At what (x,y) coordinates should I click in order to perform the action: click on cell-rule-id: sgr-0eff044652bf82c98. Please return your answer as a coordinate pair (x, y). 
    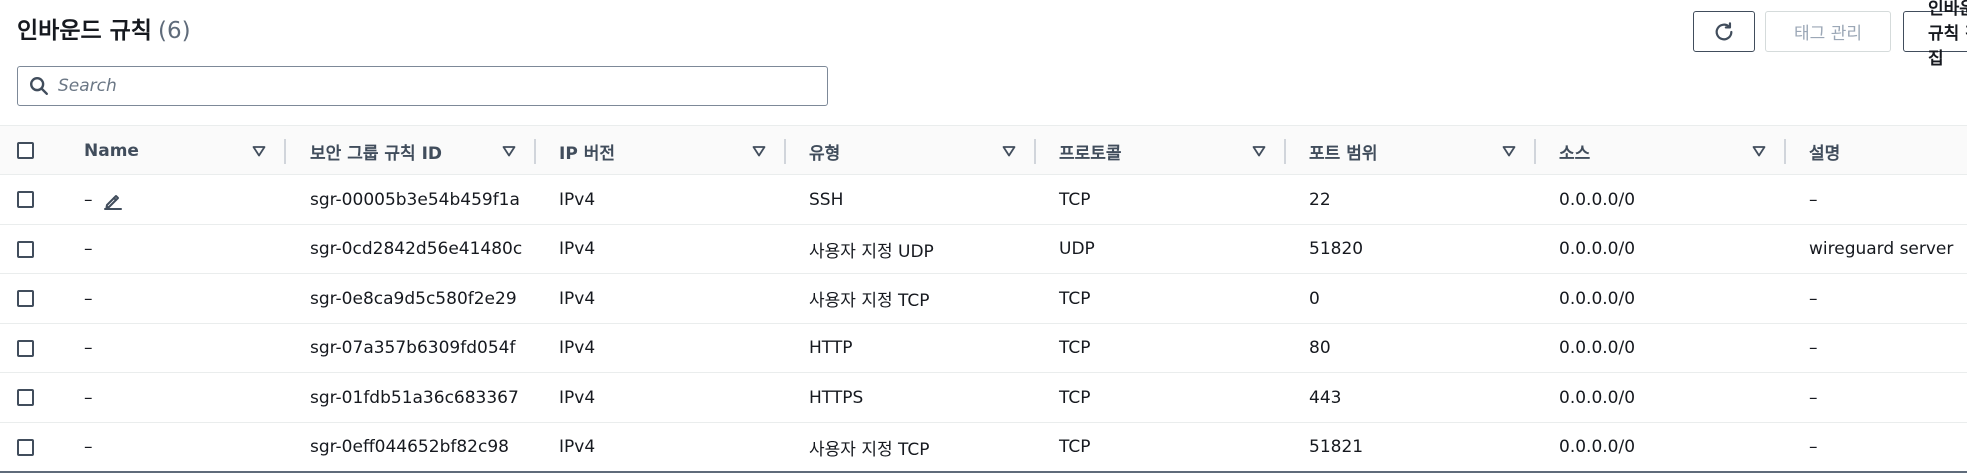
    Looking at the image, I should click on (409, 447).